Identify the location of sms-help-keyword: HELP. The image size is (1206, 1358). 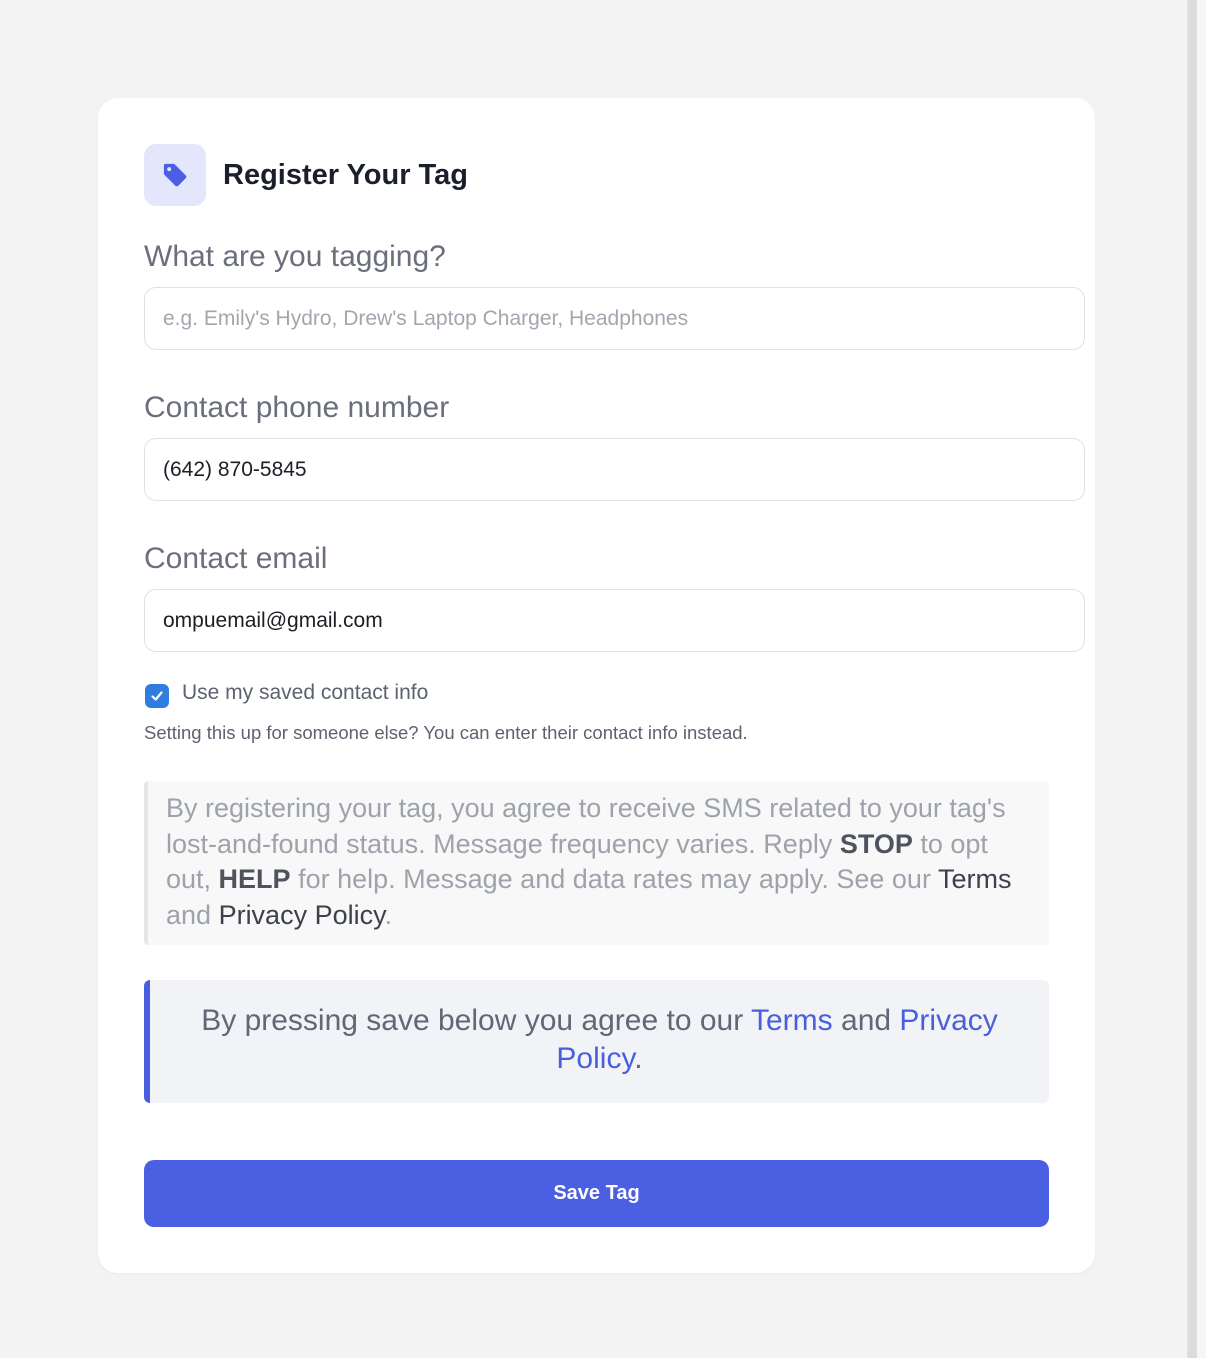
(254, 879).